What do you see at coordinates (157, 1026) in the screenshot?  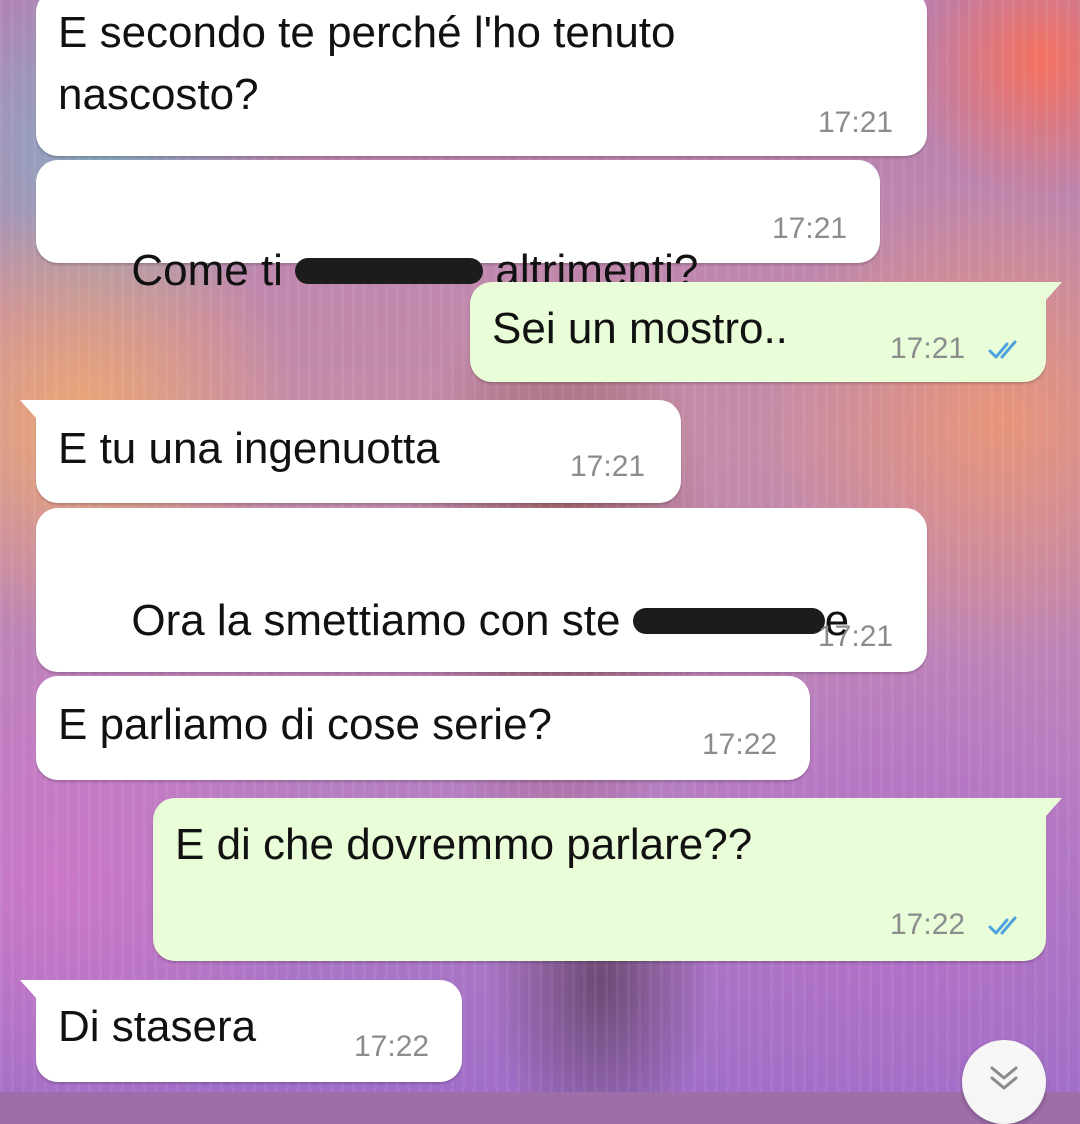 I see `message-text: Di stasera` at bounding box center [157, 1026].